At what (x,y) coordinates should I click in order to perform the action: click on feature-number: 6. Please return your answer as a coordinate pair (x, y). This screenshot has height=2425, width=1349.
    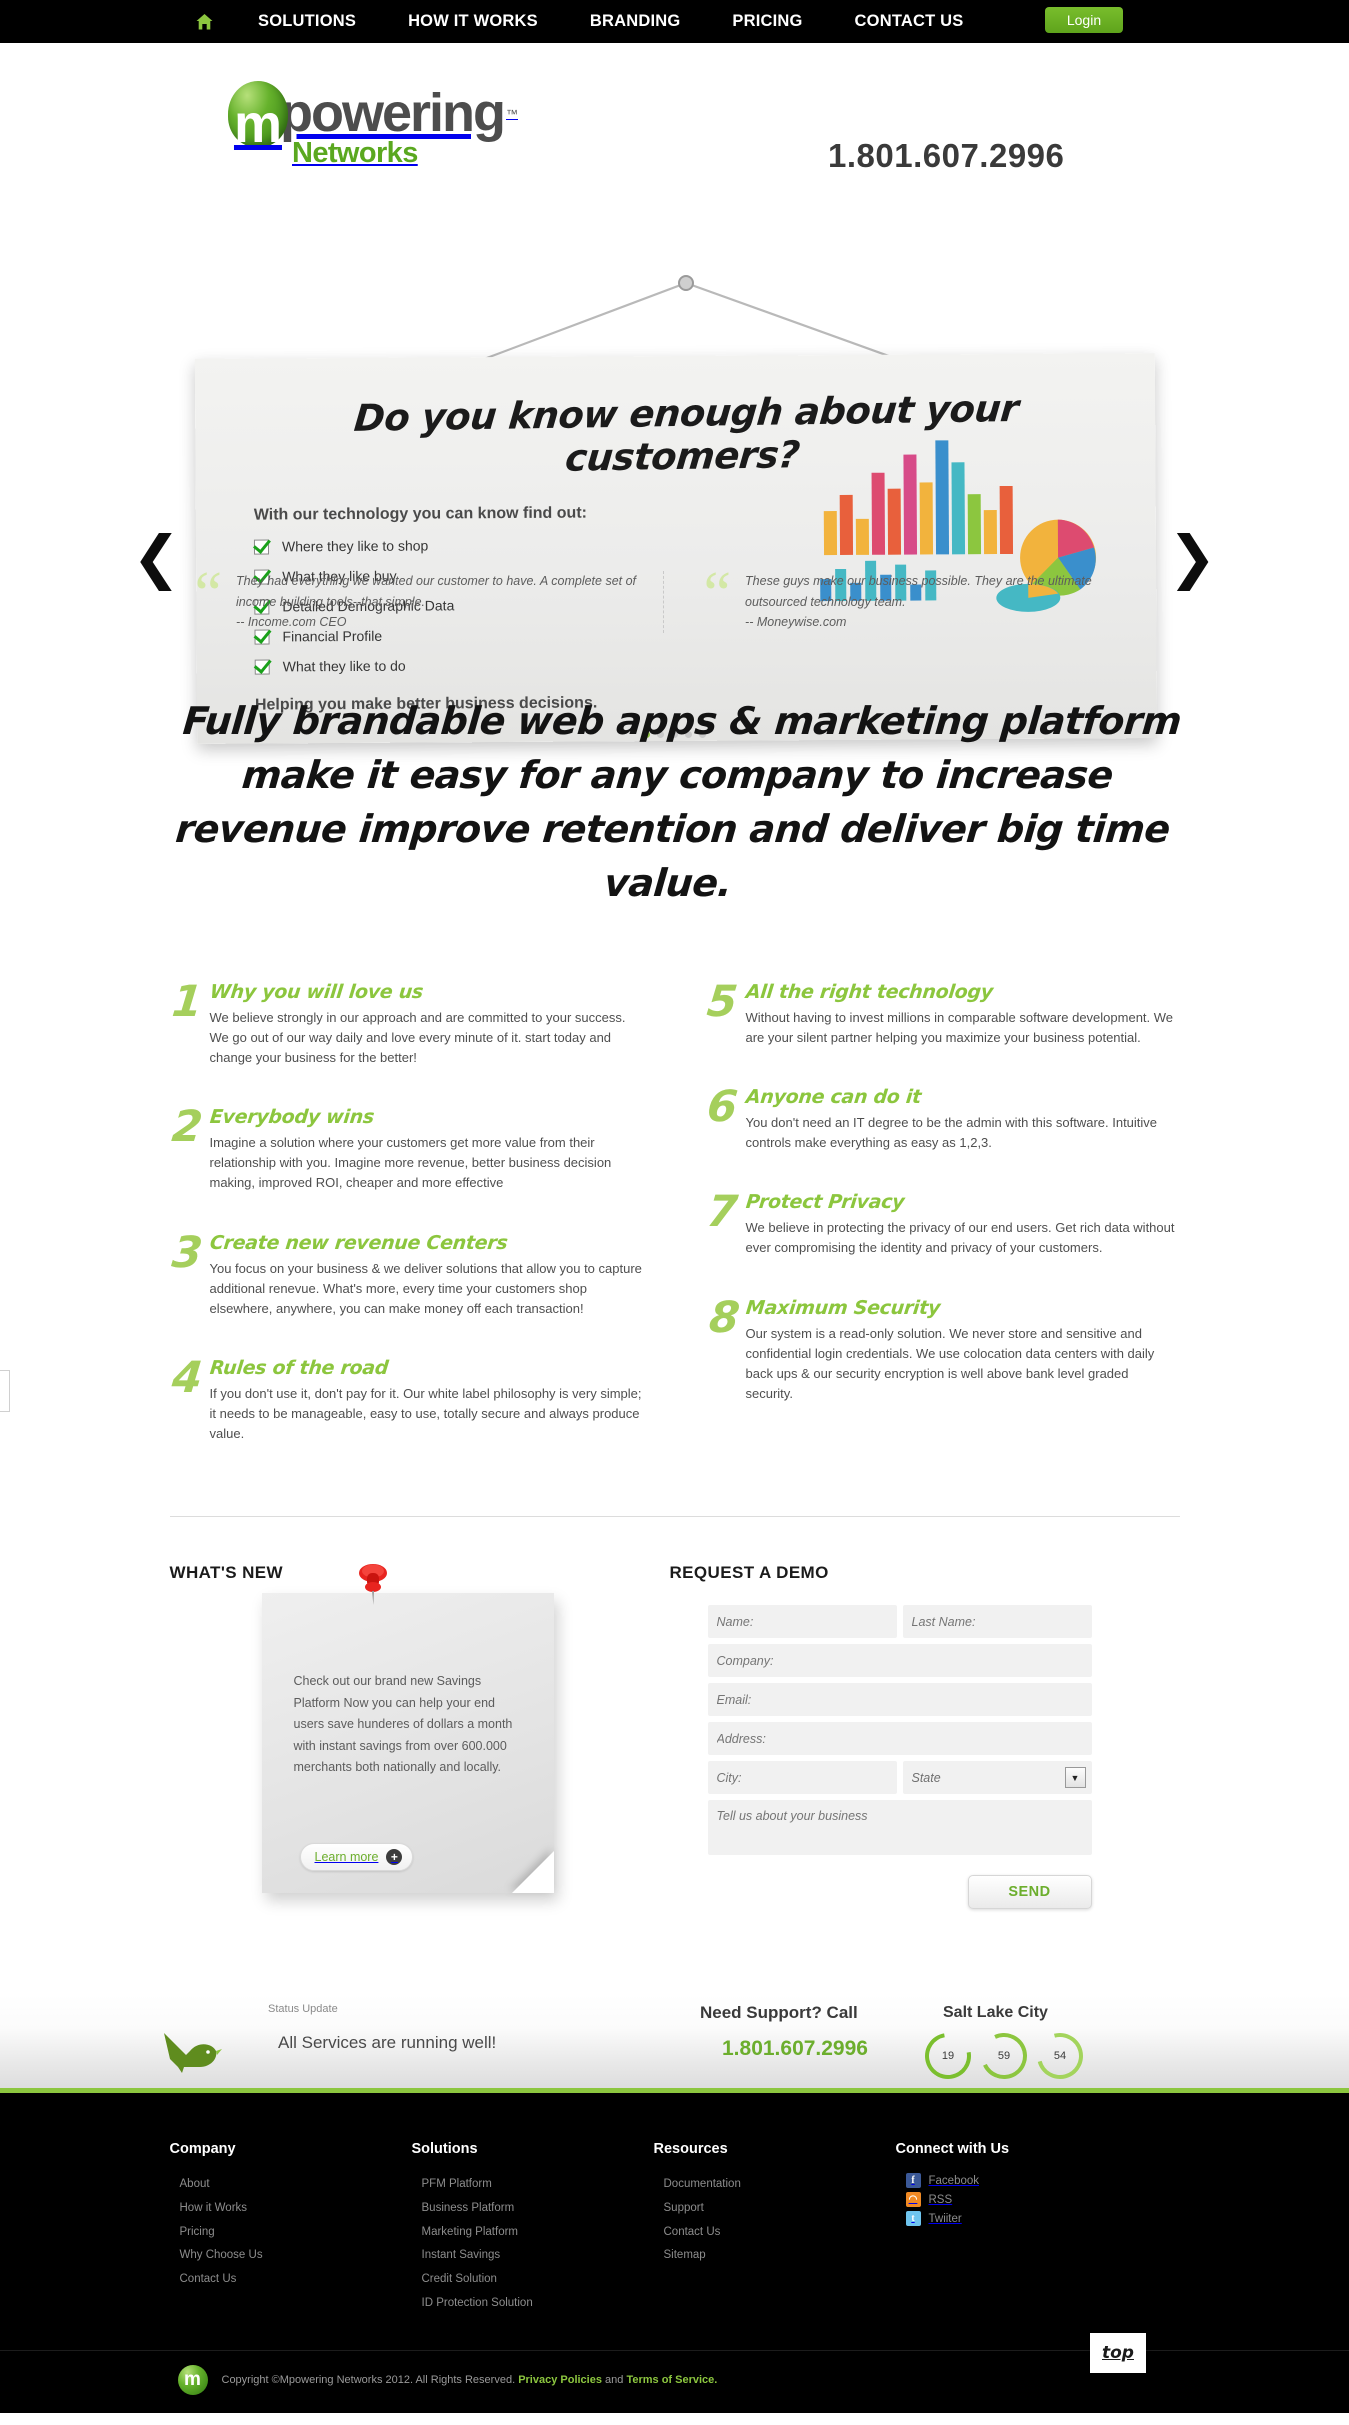
    Looking at the image, I should click on (722, 1106).